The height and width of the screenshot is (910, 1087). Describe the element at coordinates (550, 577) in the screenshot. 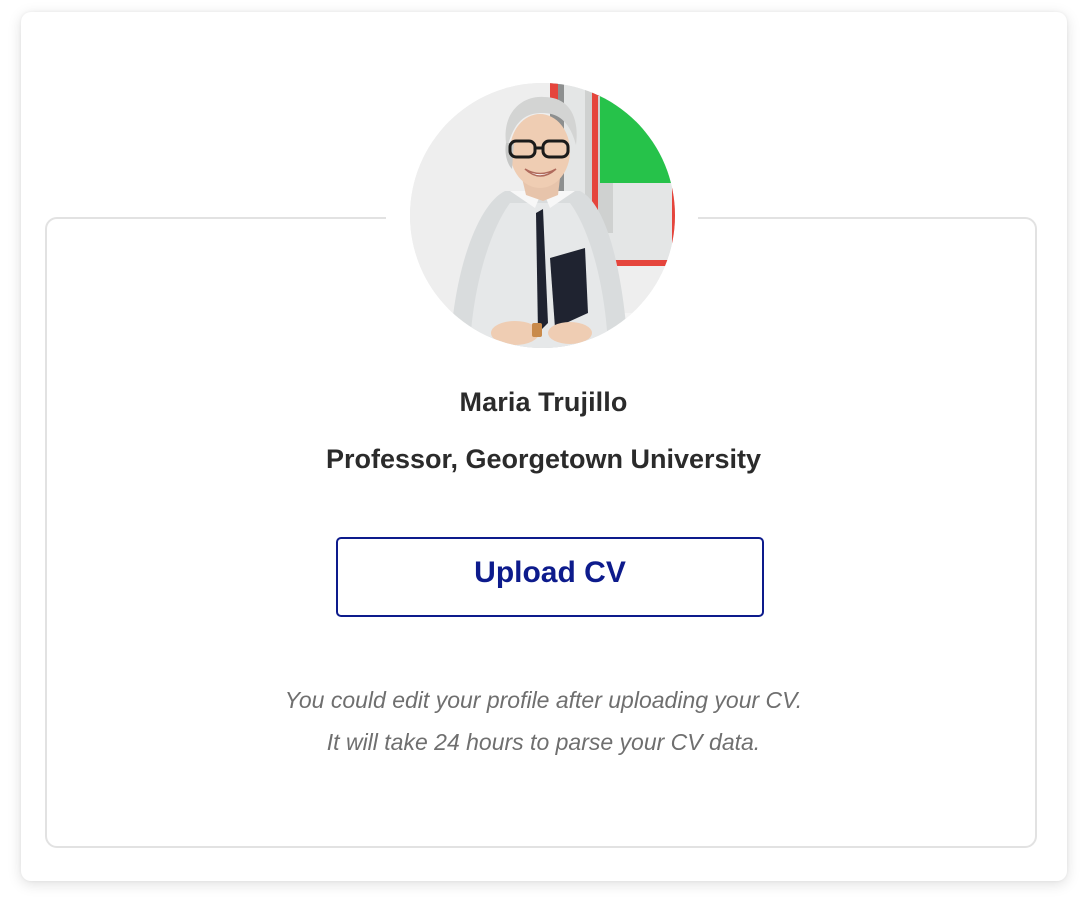

I see `upload-cv-button: Upload CV` at that location.